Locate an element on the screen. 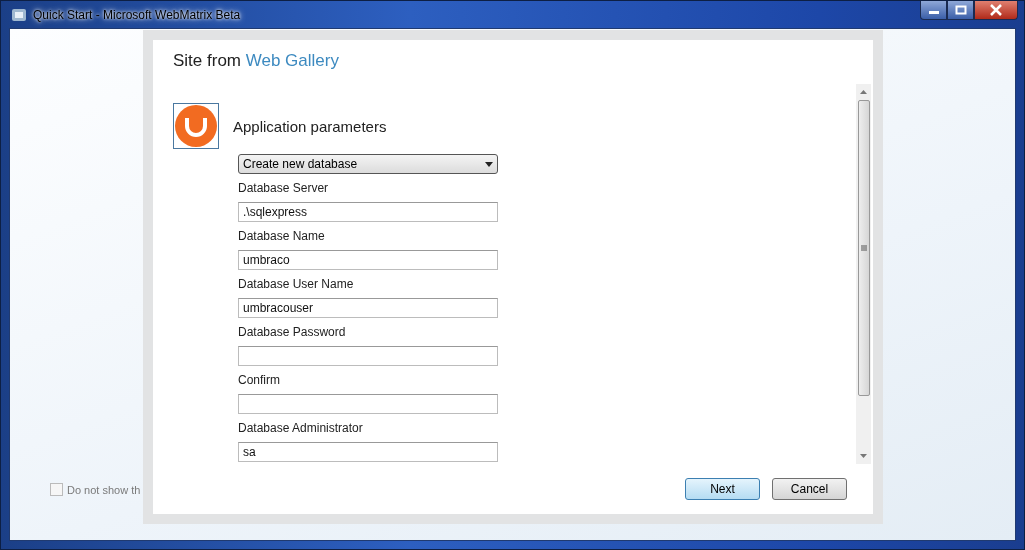 This screenshot has height=550, width=1025. input-field: umbracouser is located at coordinates (368, 308).